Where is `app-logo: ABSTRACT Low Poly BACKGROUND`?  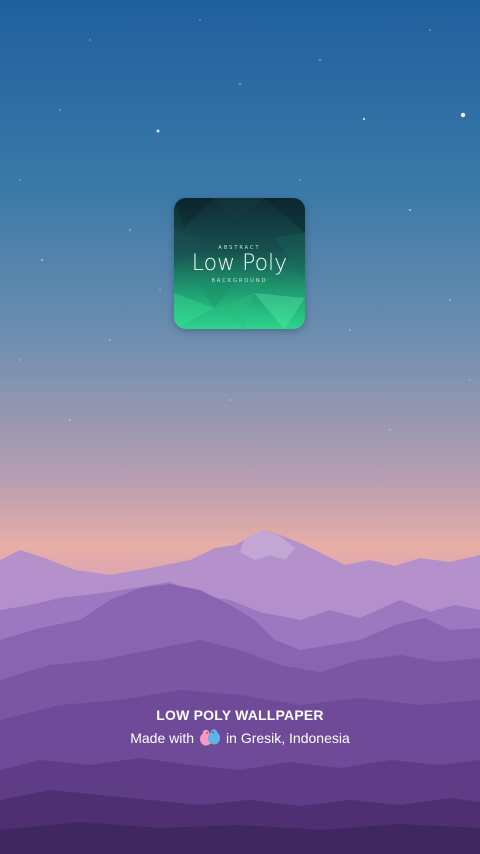 app-logo: ABSTRACT Low Poly BACKGROUND is located at coordinates (239, 263).